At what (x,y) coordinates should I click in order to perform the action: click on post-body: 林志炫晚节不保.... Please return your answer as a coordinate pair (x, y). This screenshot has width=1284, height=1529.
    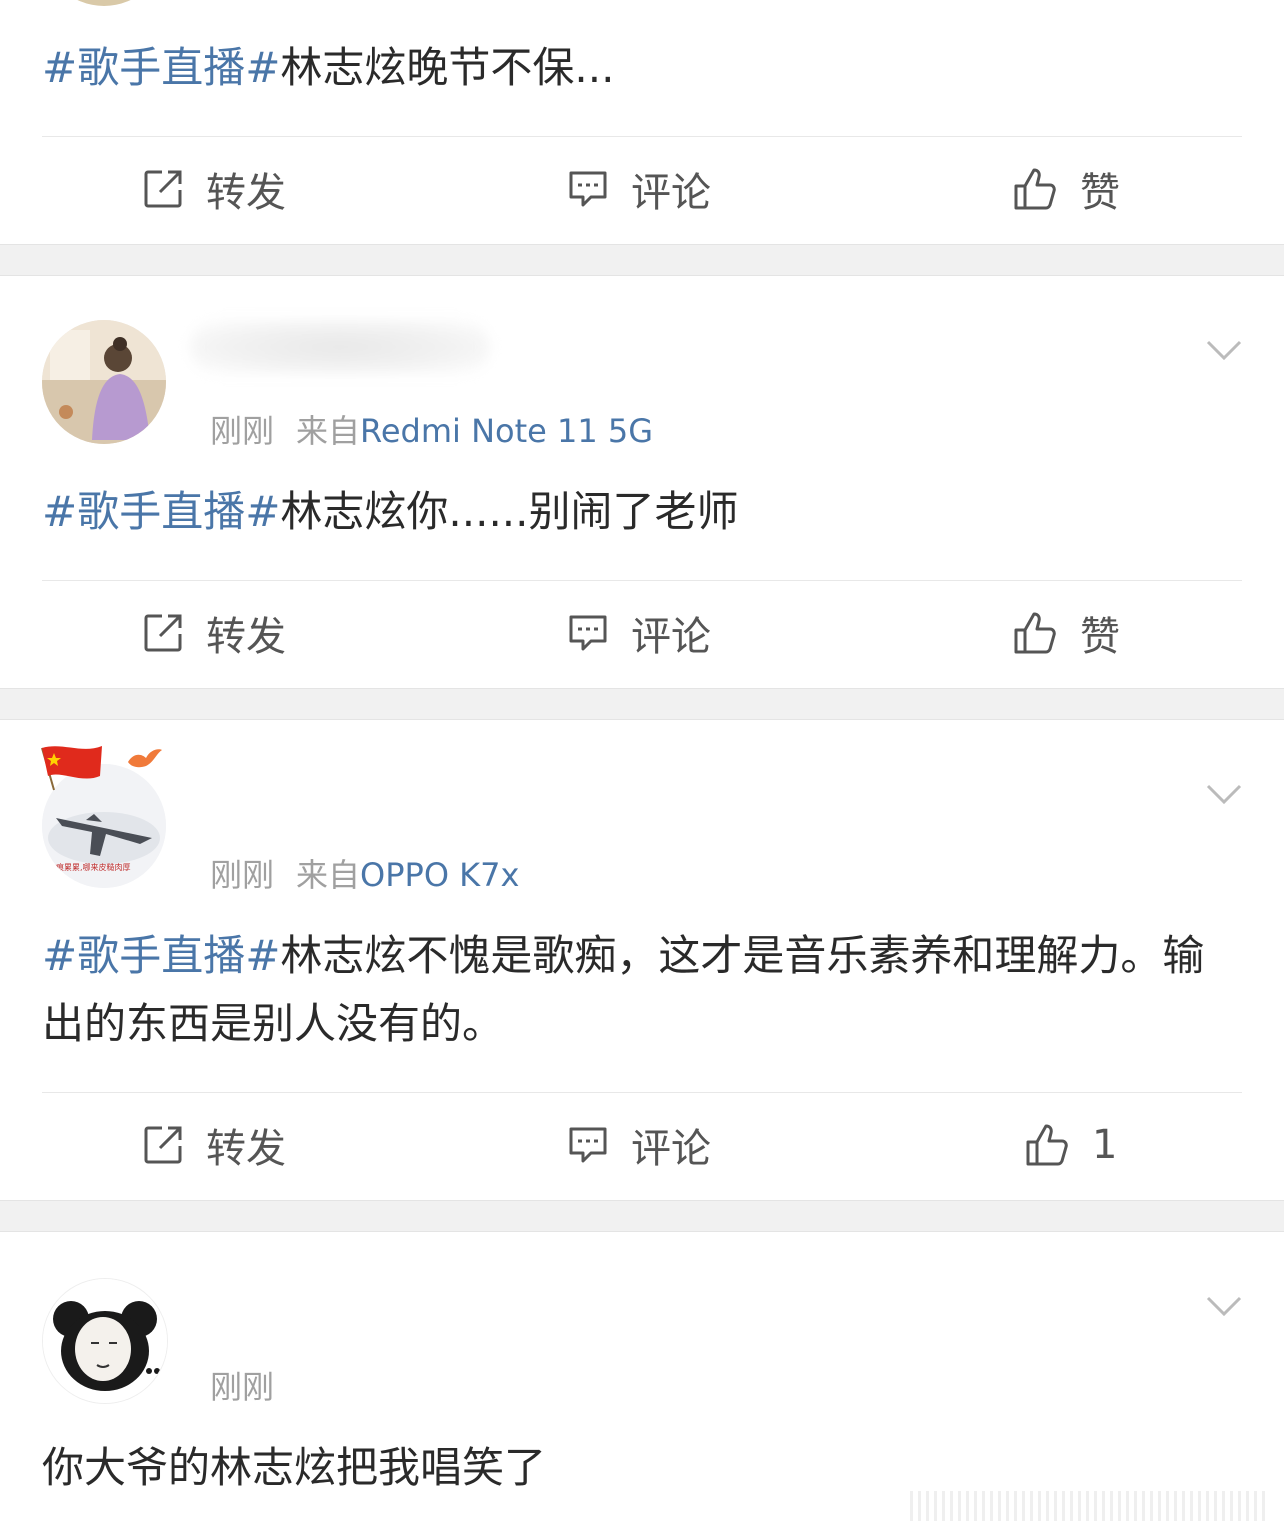
    Looking at the image, I should click on (447, 67).